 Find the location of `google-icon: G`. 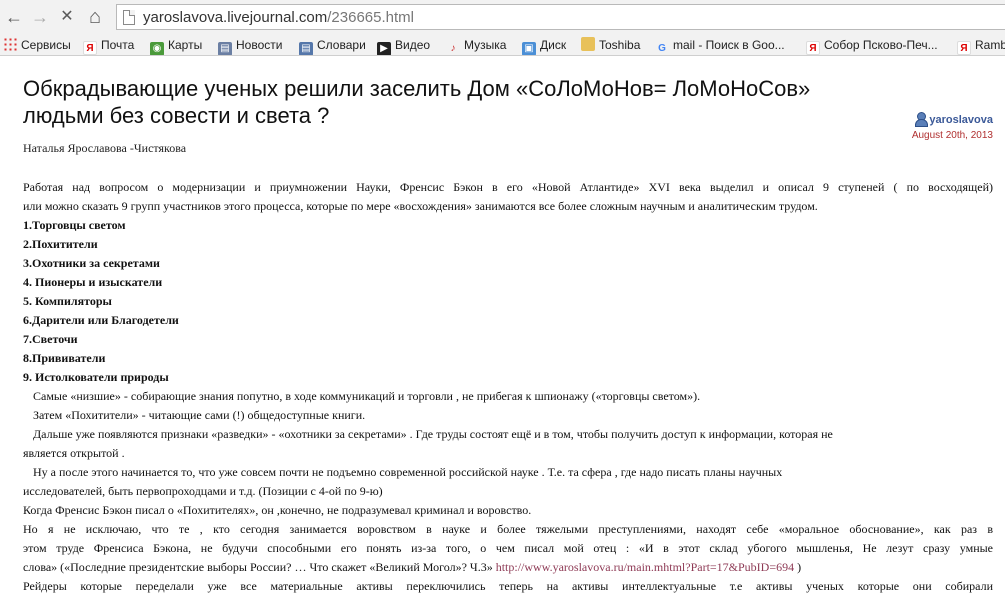

google-icon: G is located at coordinates (662, 48).